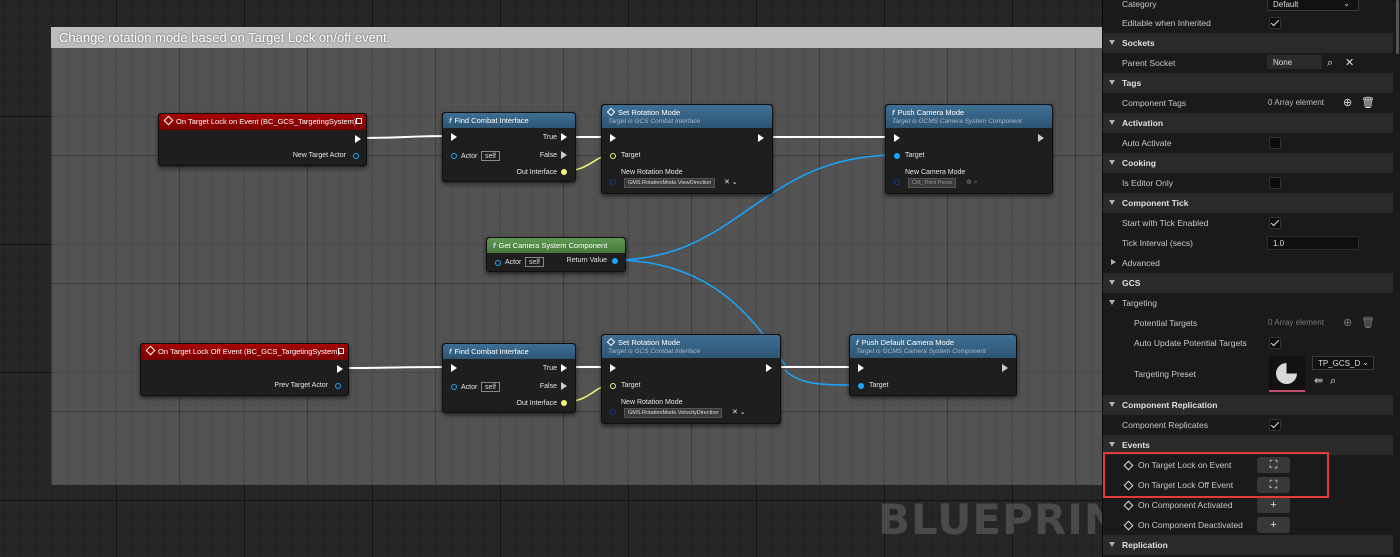 The image size is (1400, 557). What do you see at coordinates (1275, 183) in the screenshot?
I see `editor-only-checkbox` at bounding box center [1275, 183].